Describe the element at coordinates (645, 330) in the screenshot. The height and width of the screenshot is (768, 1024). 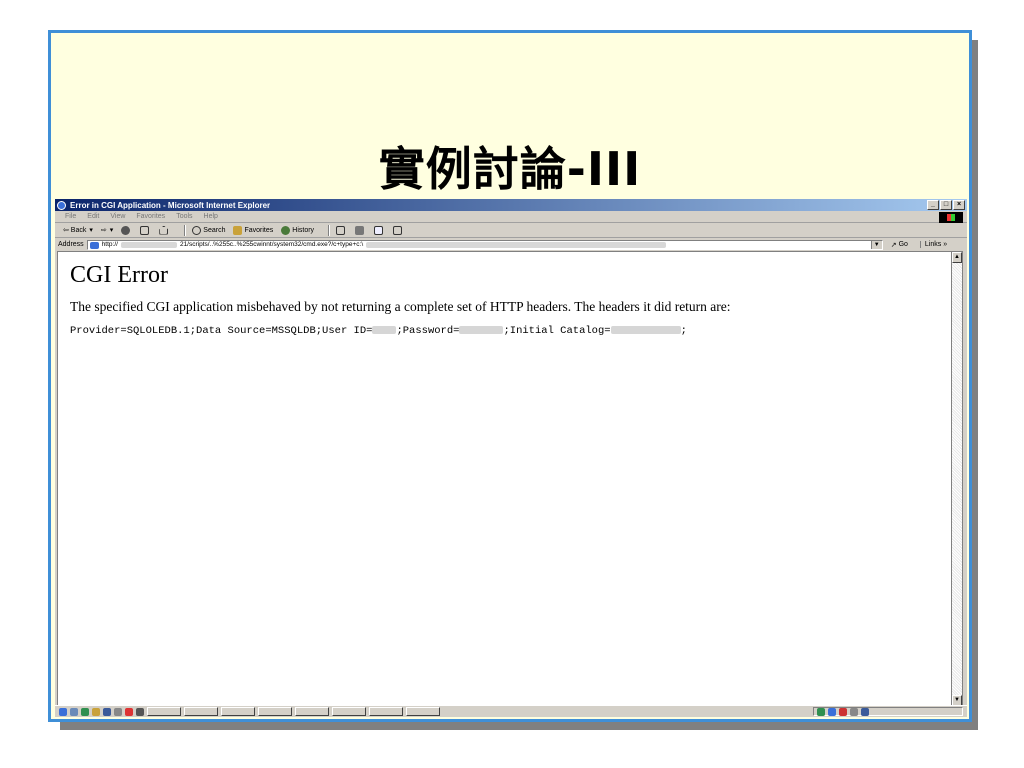
I see `redacted-catalog` at that location.